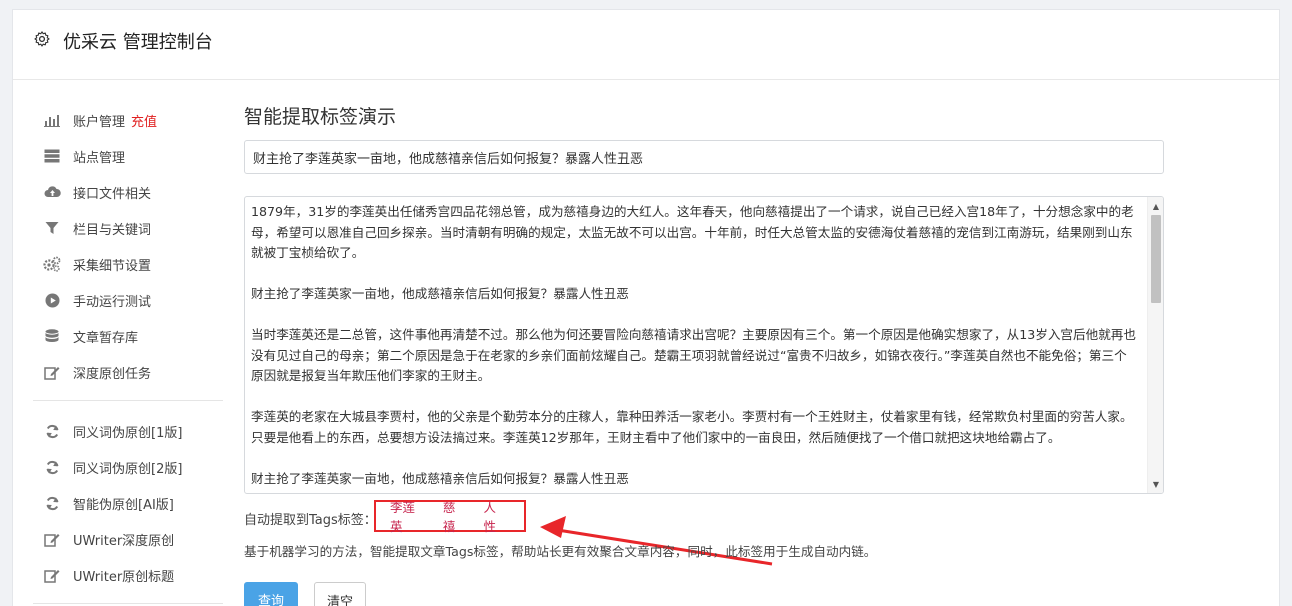 Image resolution: width=1292 pixels, height=606 pixels. Describe the element at coordinates (123, 505) in the screenshot. I see `sidebar-item-label: 智能伪原创[AI版]` at that location.